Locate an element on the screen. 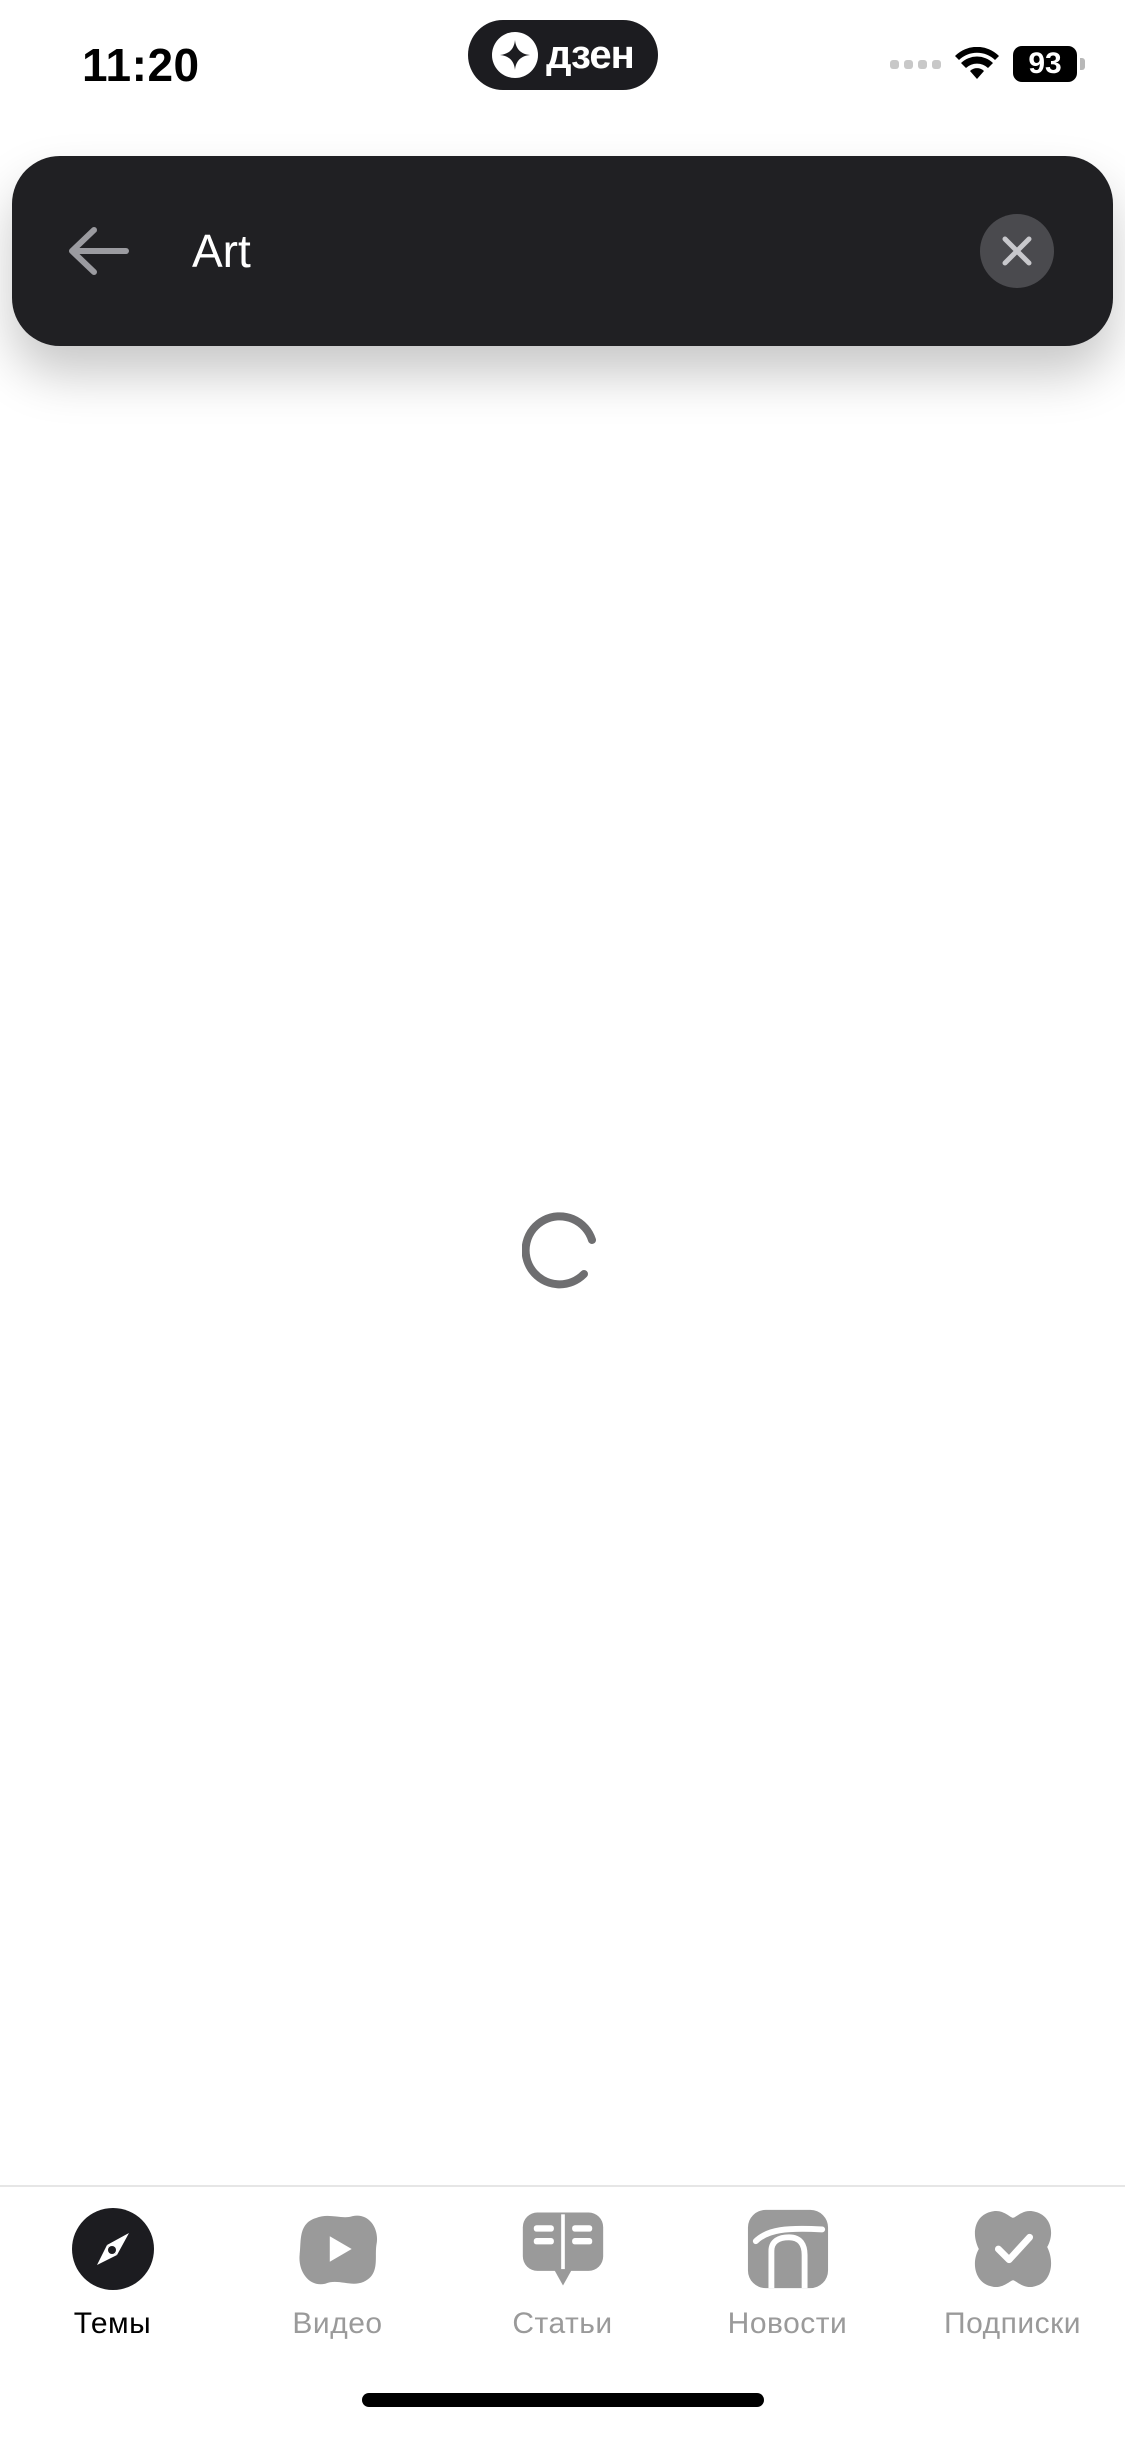 The image size is (1125, 2438). tab-subscriptions: Подписки is located at coordinates (1012, 2282).